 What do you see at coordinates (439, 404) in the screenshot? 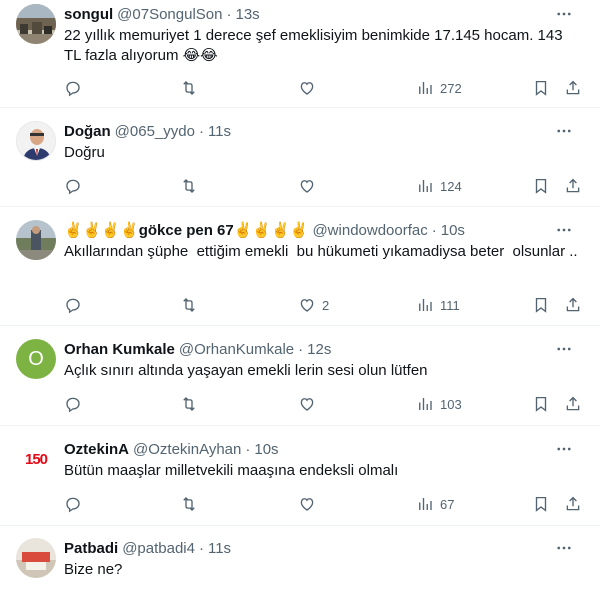
I see `views-button: 103` at bounding box center [439, 404].